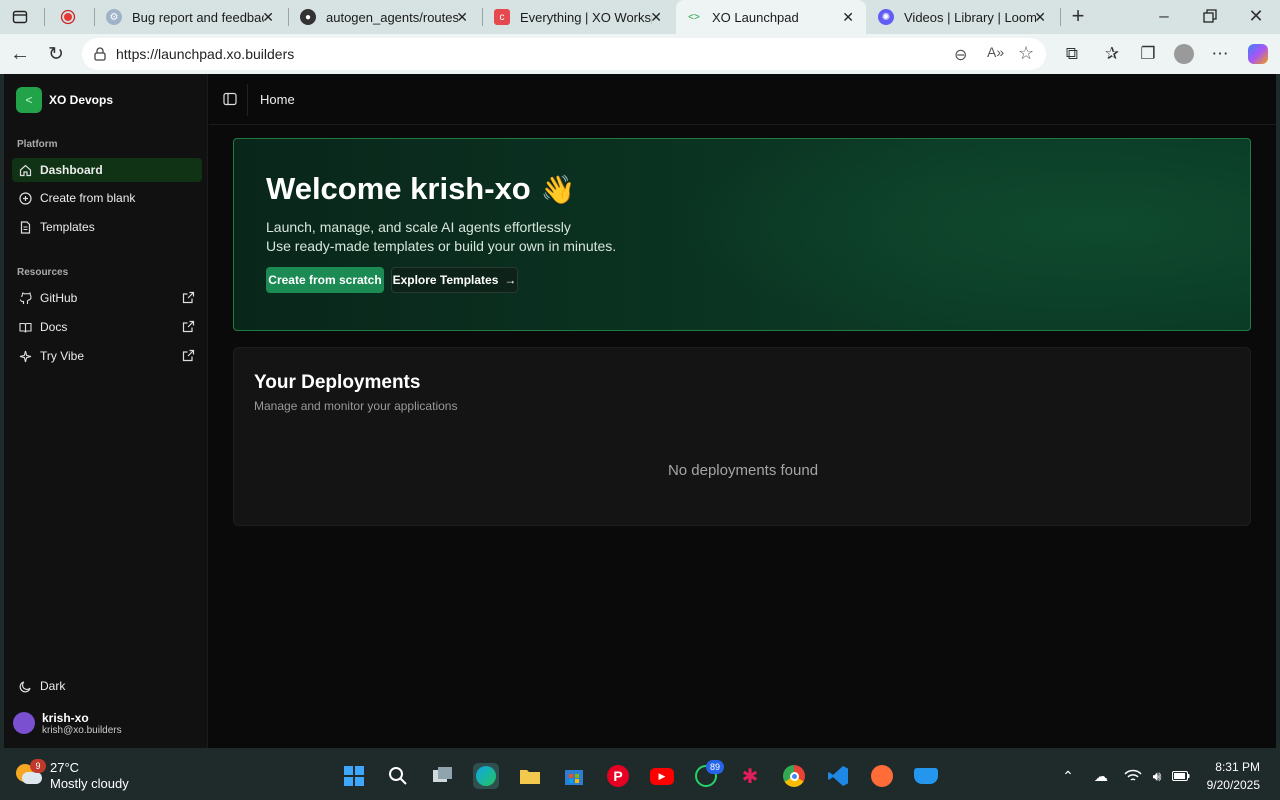  I want to click on slack-icon: ✱, so click(750, 776).